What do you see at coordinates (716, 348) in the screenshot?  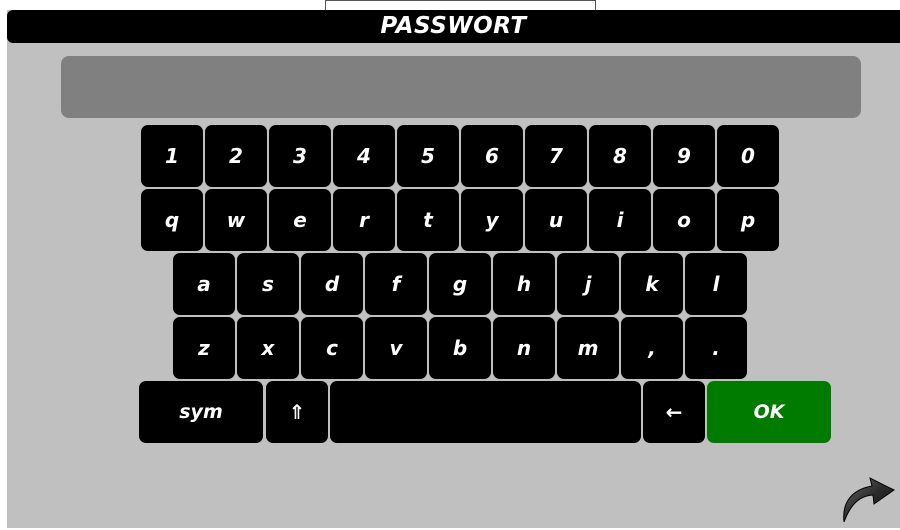 I see `key-period: .` at bounding box center [716, 348].